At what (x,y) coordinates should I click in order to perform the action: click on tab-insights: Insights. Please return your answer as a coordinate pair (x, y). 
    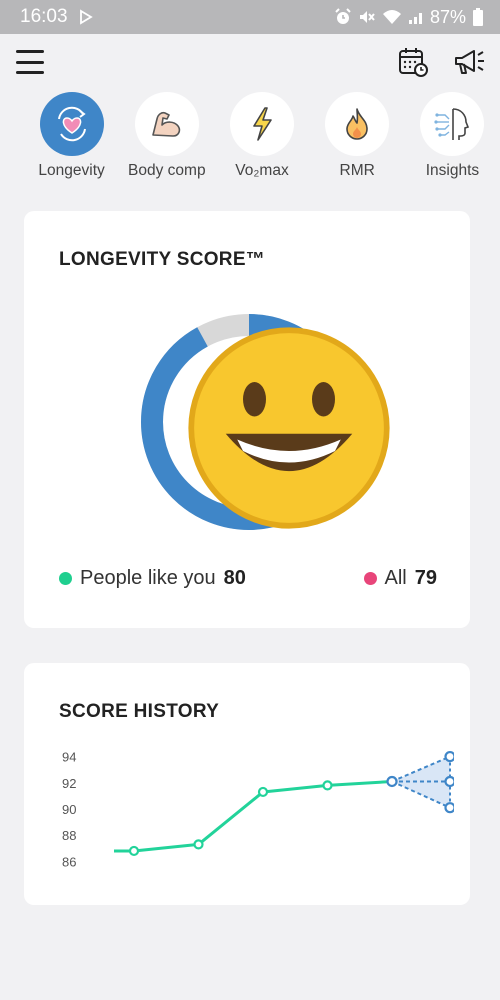
    Looking at the image, I should click on (452, 137).